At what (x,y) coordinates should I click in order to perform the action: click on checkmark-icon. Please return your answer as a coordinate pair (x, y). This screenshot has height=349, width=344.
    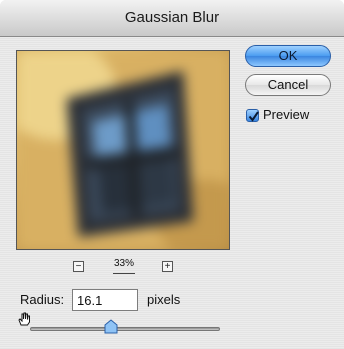
    Looking at the image, I should click on (253, 116).